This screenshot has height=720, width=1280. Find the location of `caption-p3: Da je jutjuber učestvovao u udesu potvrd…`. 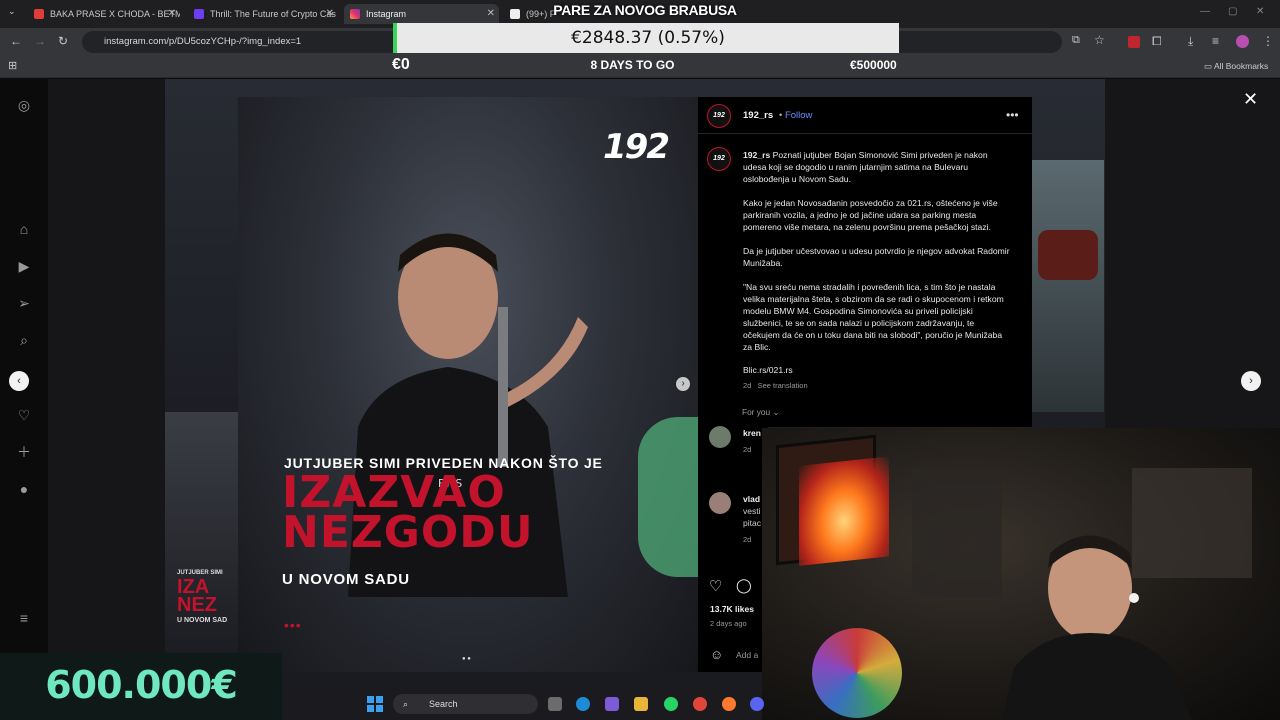

caption-p3: Da je jutjuber učestvovao u udesu potvrd… is located at coordinates (876, 257).